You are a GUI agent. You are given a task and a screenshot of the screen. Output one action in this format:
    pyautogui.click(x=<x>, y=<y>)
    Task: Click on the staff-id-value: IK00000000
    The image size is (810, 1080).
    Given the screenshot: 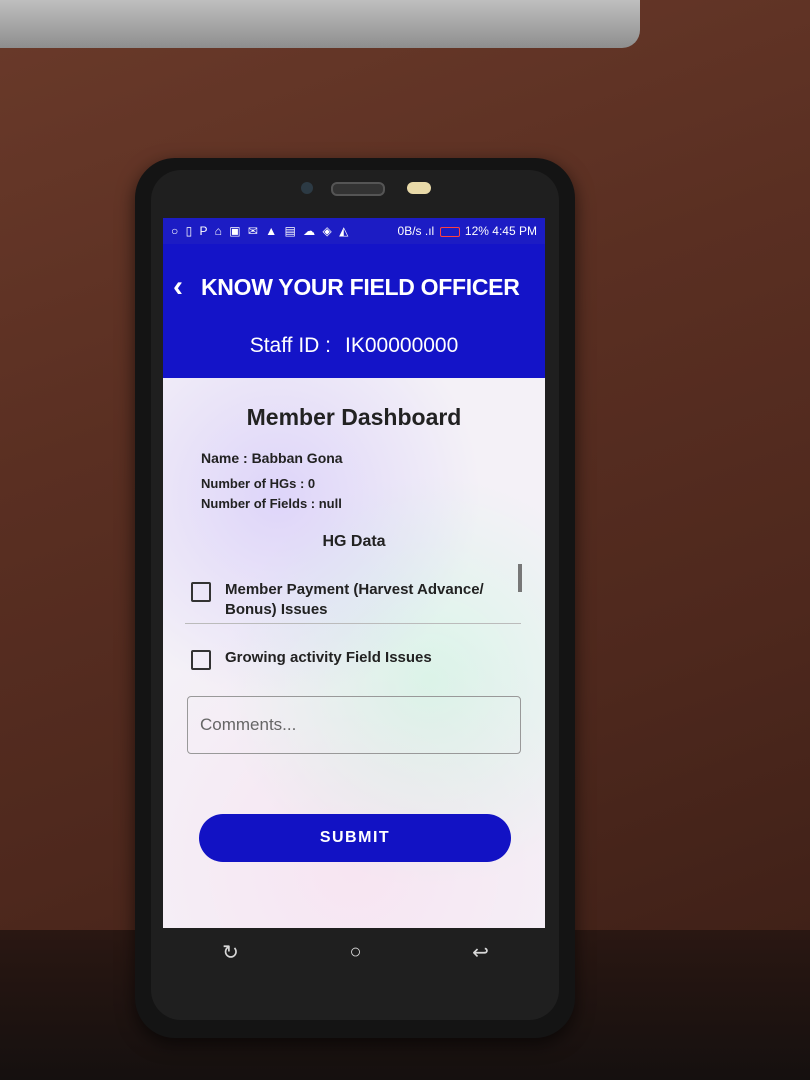 What is the action you would take?
    pyautogui.click(x=402, y=345)
    